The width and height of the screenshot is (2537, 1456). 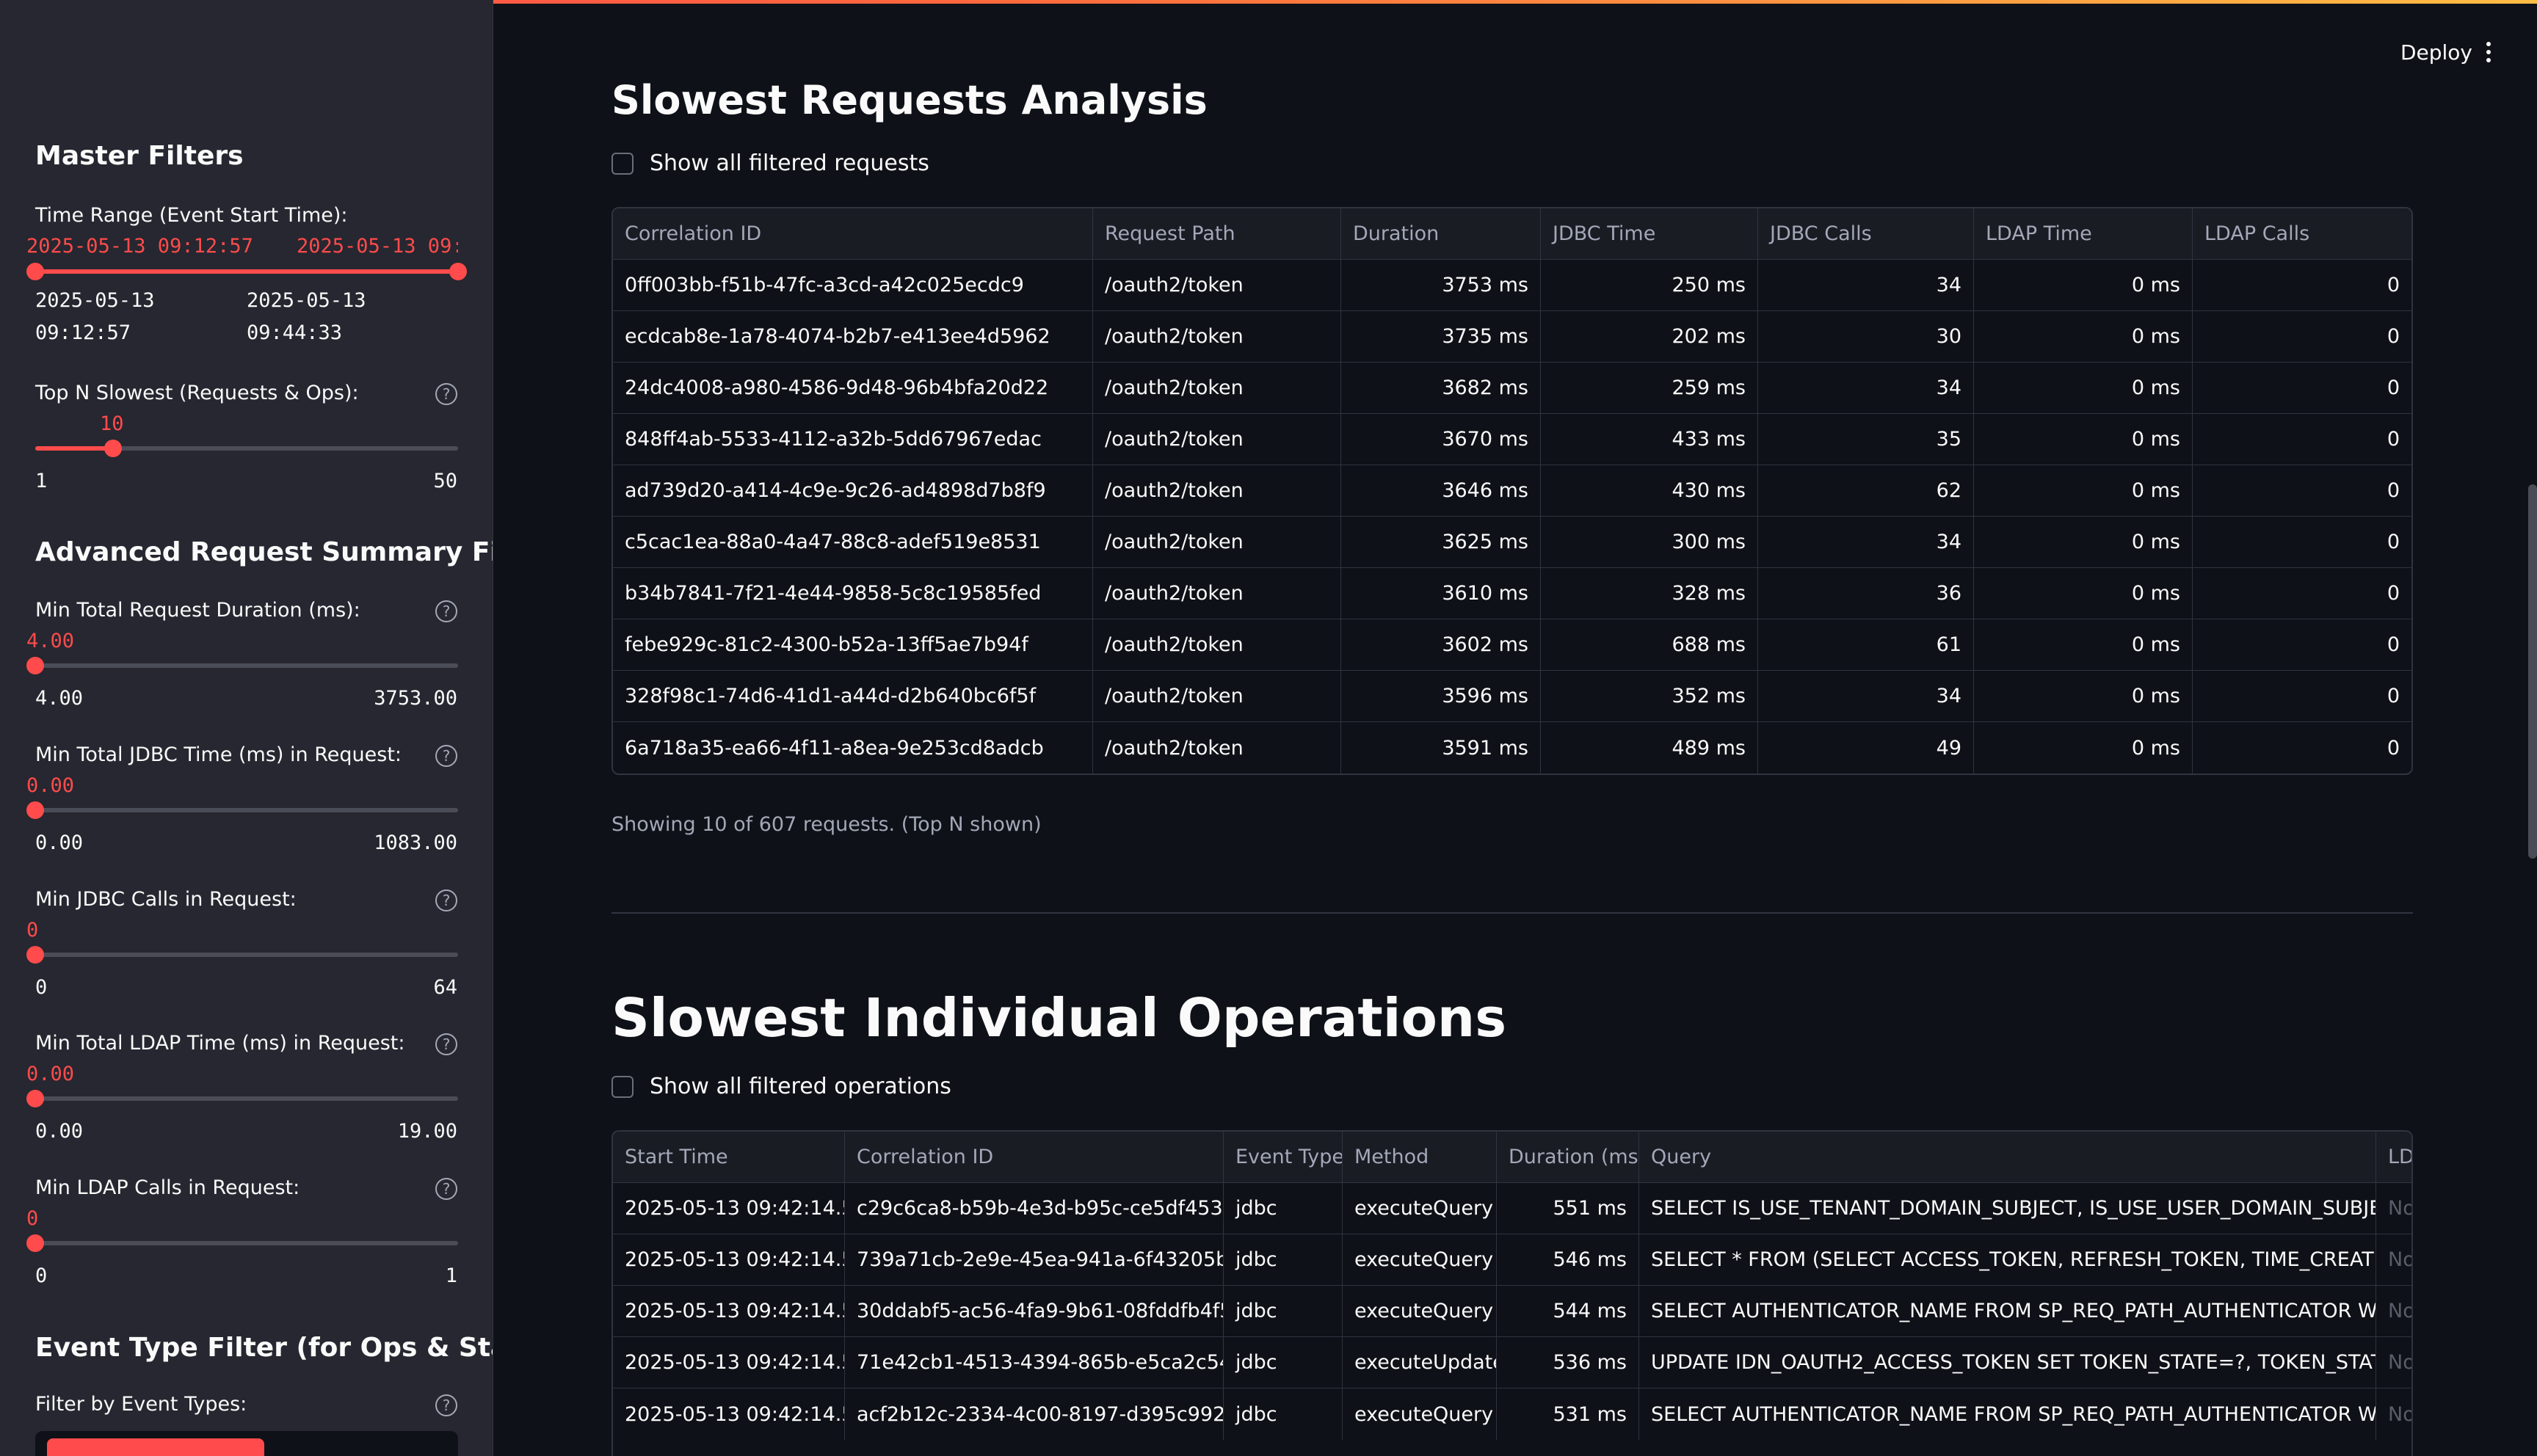 What do you see at coordinates (155, 1447) in the screenshot?
I see `event-type-tag` at bounding box center [155, 1447].